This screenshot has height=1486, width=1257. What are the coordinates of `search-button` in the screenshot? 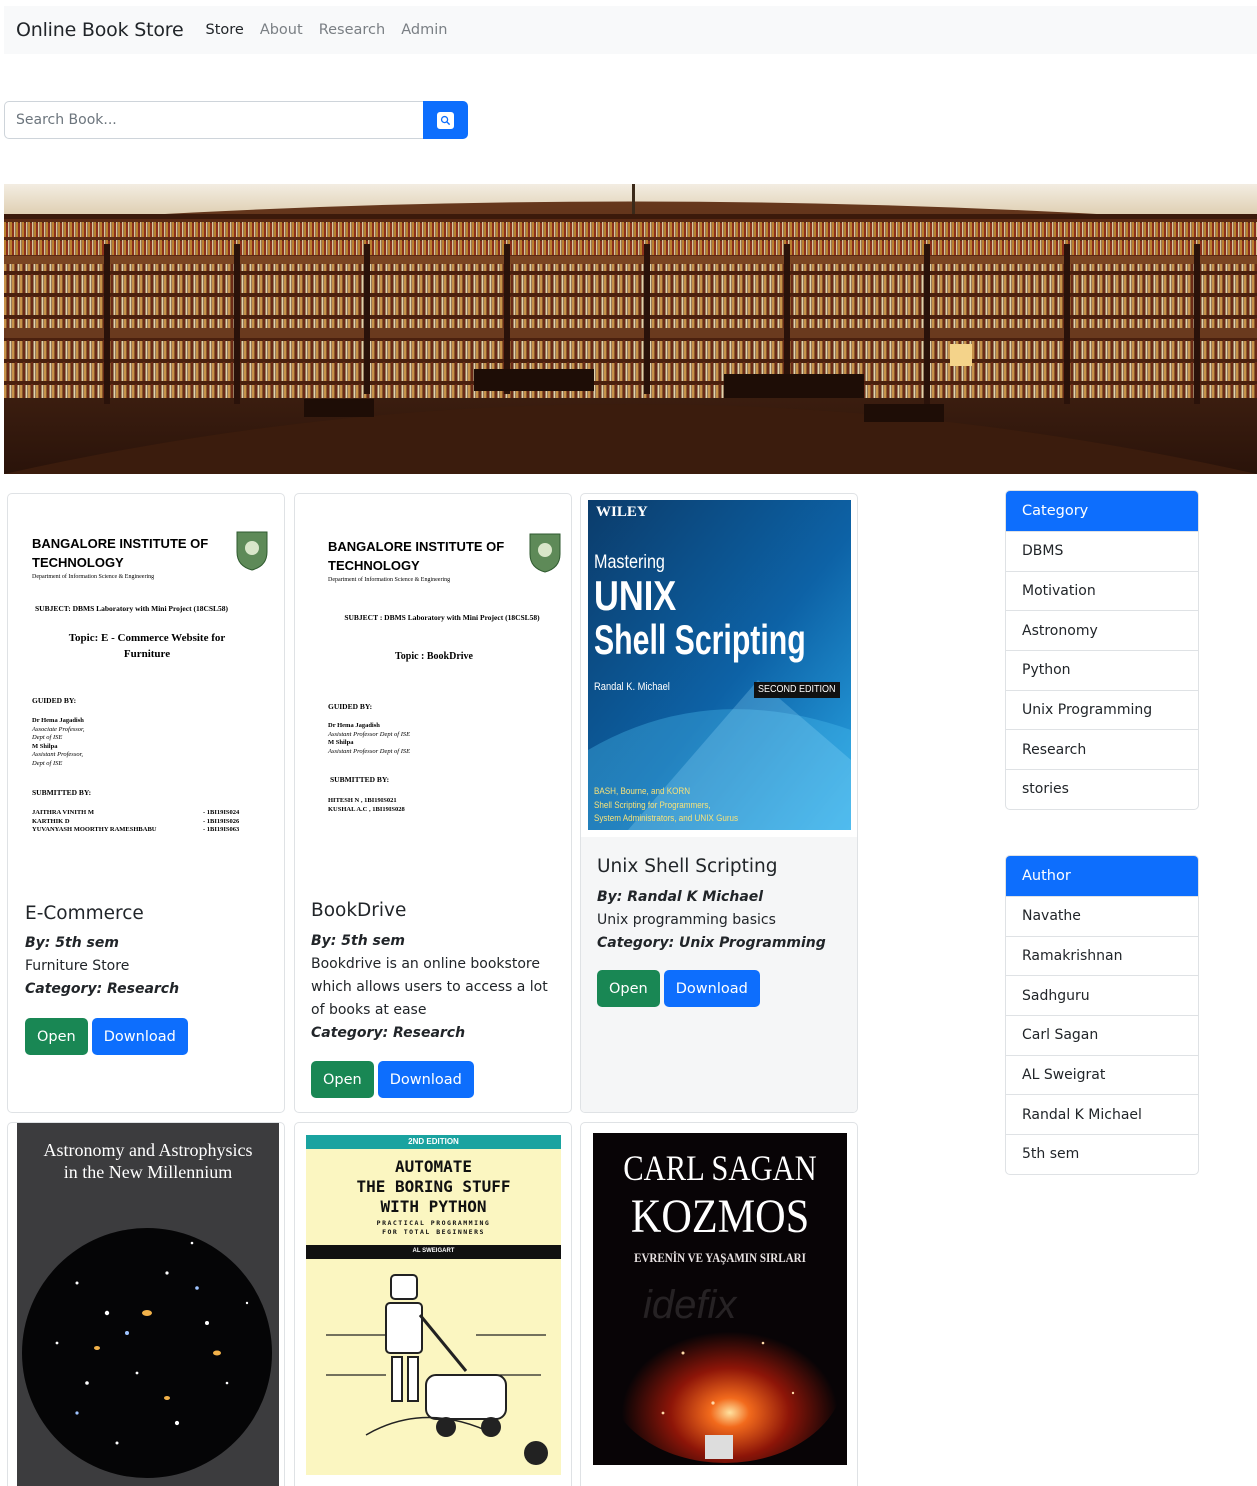 It's located at (445, 120).